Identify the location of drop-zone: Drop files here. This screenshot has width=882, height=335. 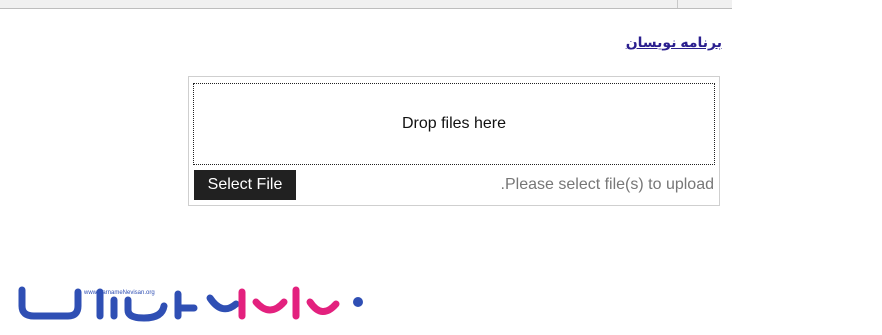
(454, 124).